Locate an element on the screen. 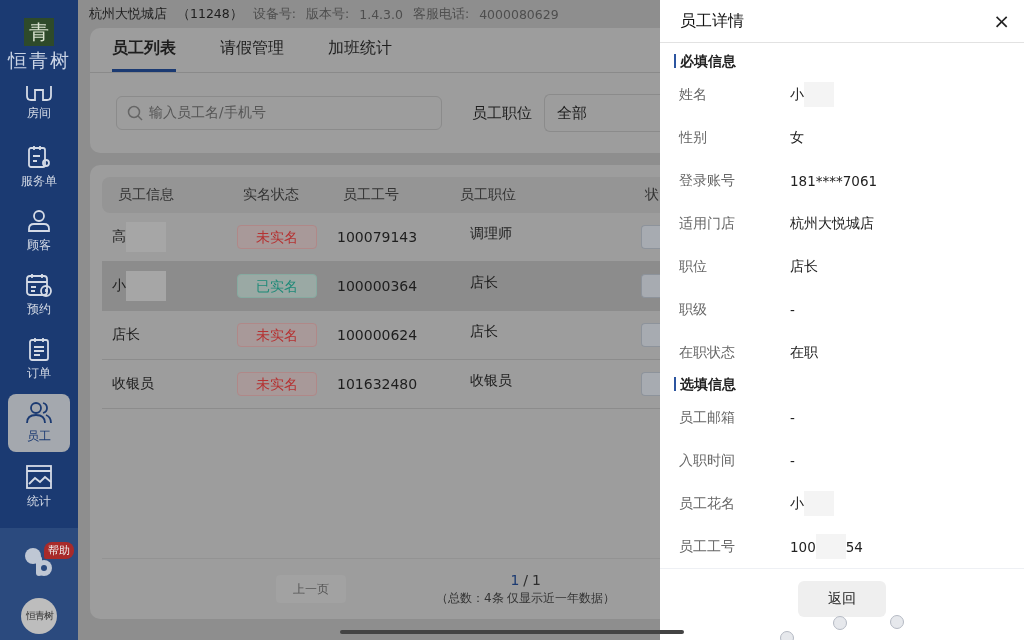 The height and width of the screenshot is (640, 1024). document-icon is located at coordinates (39, 349).